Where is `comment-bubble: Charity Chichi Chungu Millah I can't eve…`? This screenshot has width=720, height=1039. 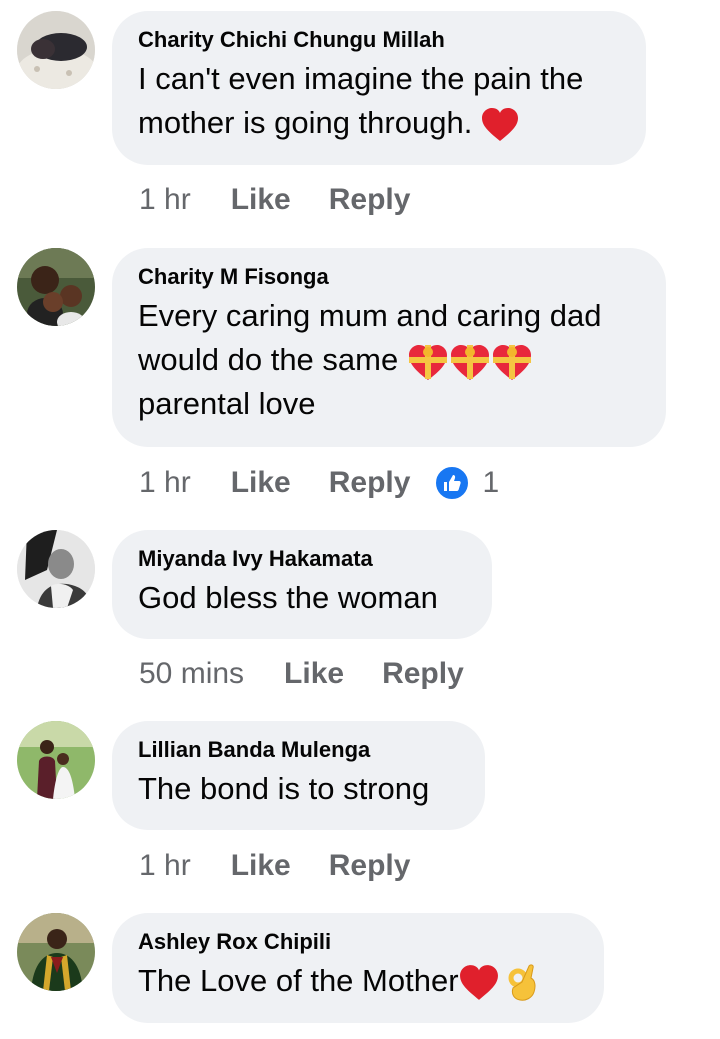 comment-bubble: Charity Chichi Chungu Millah I can't eve… is located at coordinates (379, 88).